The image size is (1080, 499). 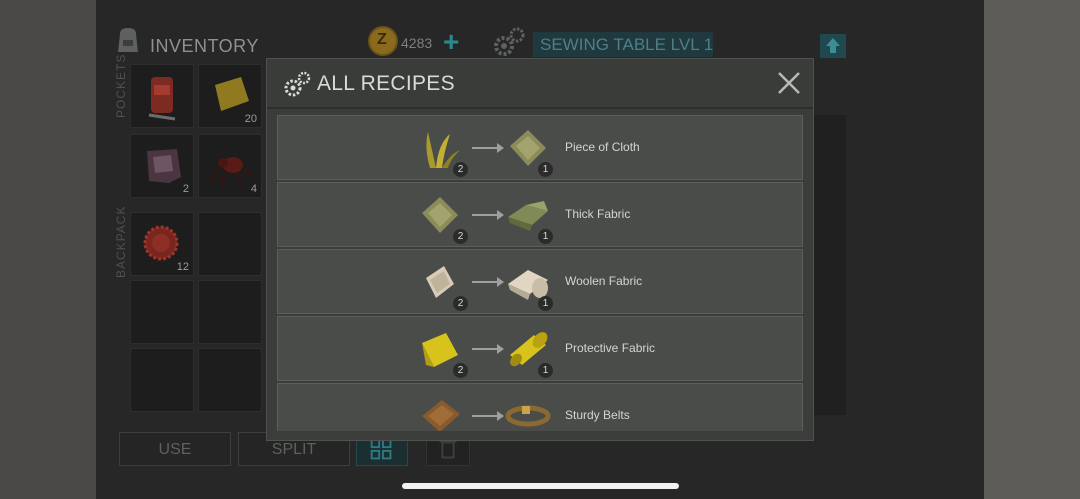 What do you see at coordinates (540, 281) in the screenshot?
I see `recipe-row: 2 1 Woolen Fabric` at bounding box center [540, 281].